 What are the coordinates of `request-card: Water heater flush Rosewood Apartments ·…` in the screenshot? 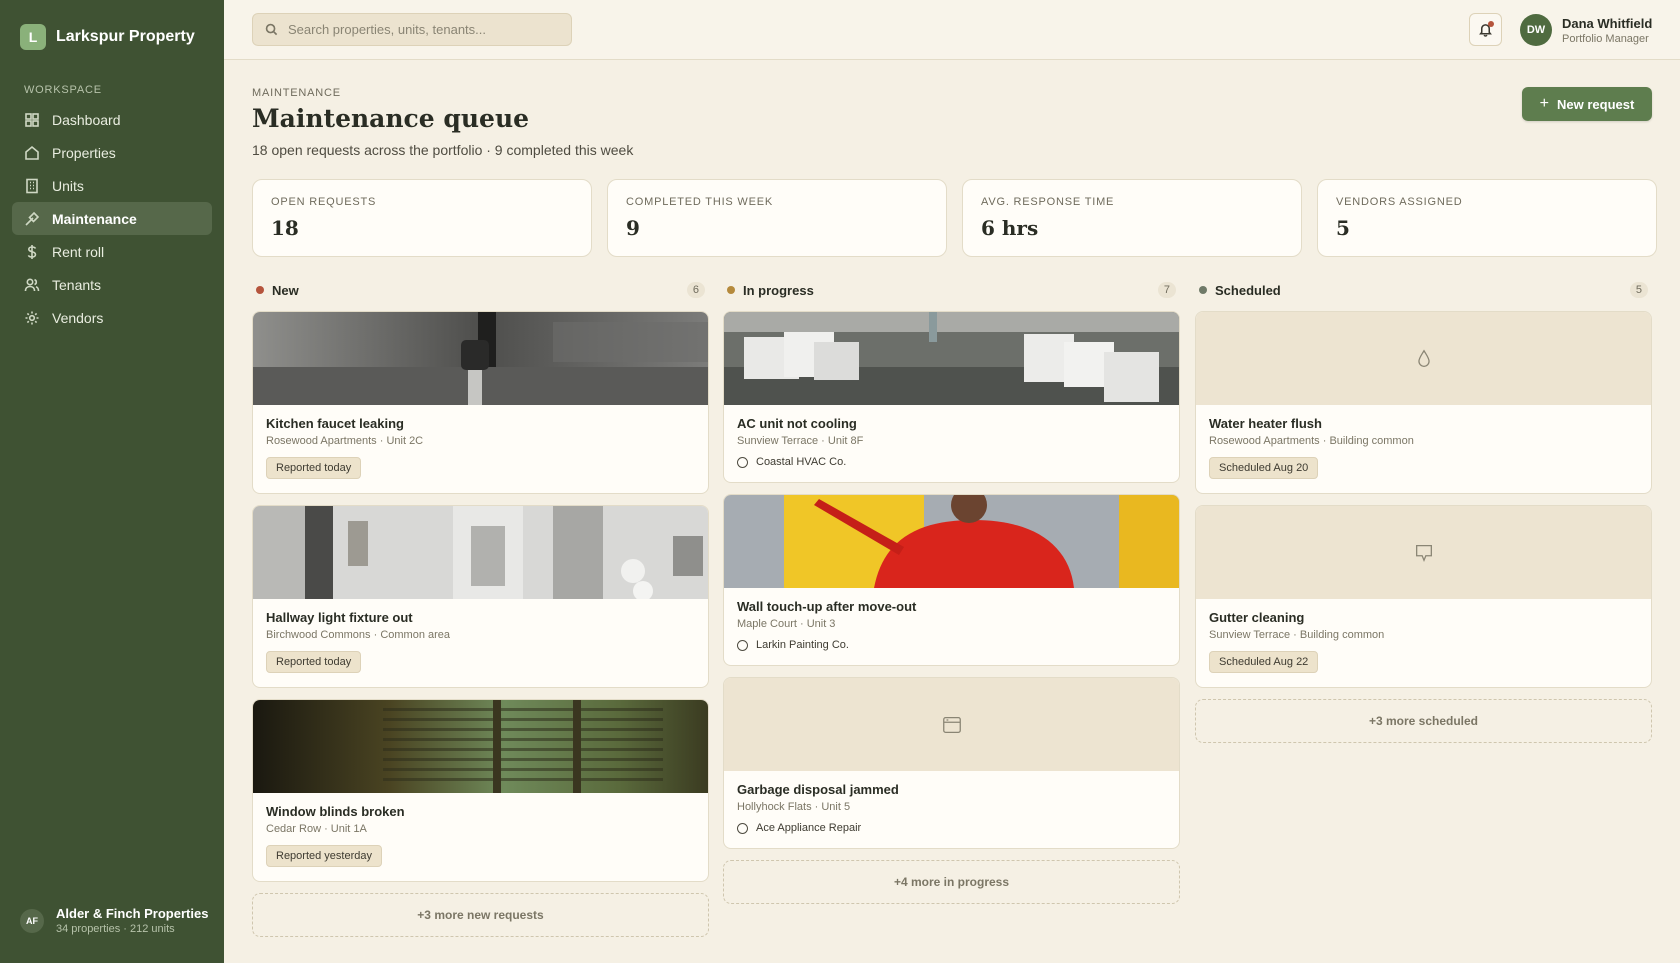 It's located at (1423, 402).